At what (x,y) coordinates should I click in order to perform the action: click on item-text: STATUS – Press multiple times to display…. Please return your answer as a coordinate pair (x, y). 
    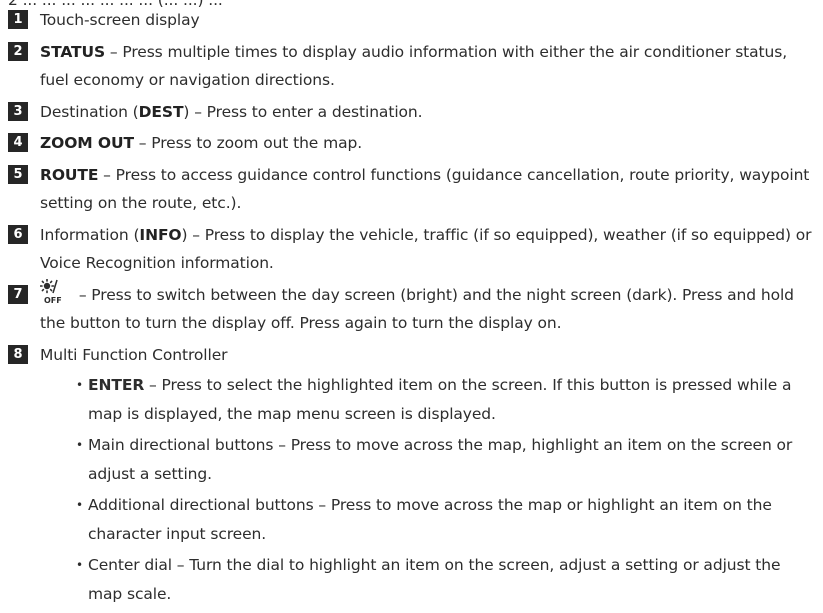
    Looking at the image, I should click on (428, 66).